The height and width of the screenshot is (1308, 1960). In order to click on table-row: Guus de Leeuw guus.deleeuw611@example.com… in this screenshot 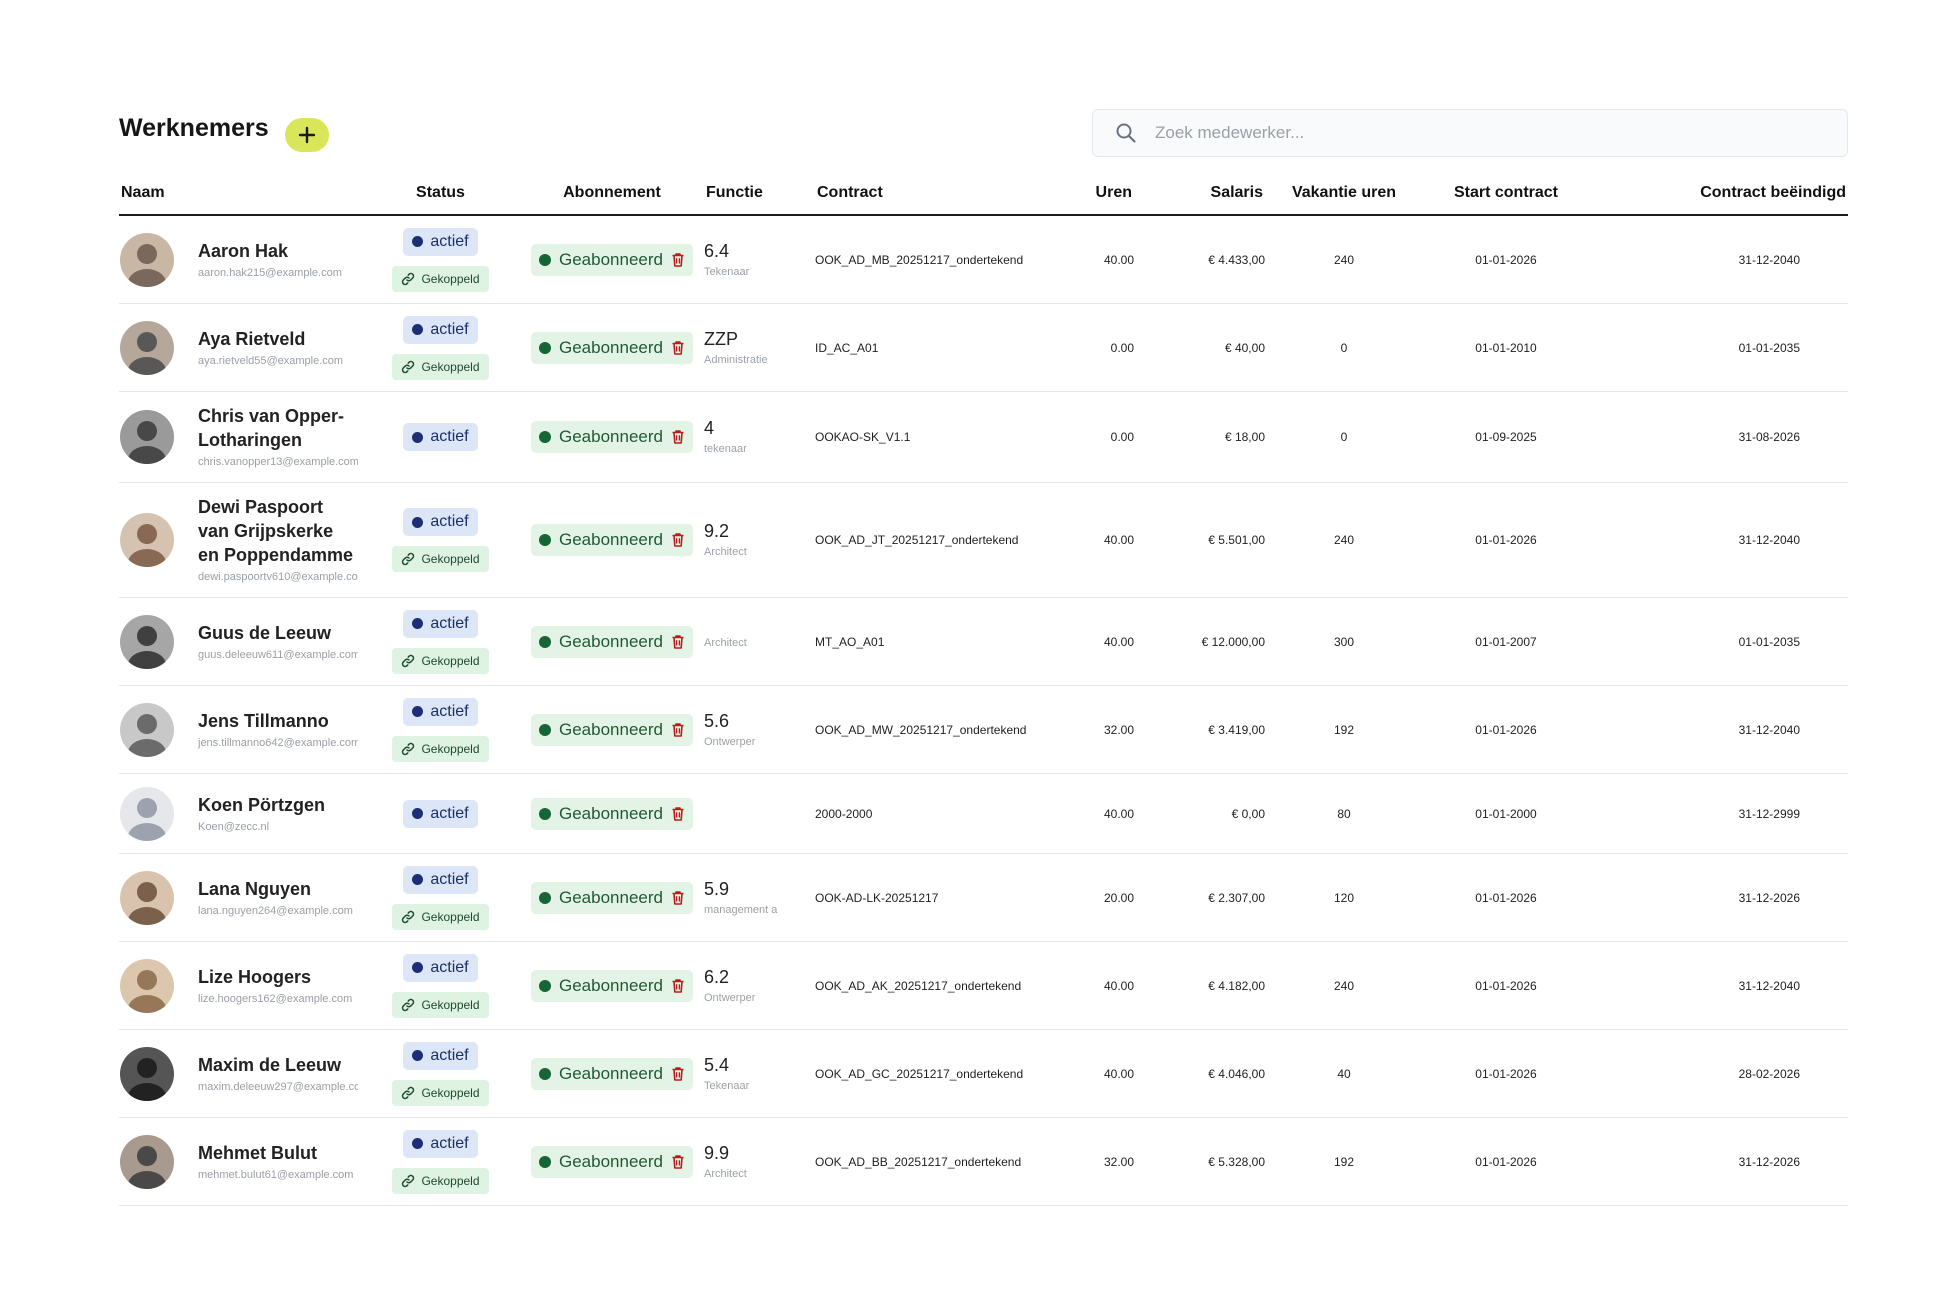, I will do `click(983, 641)`.